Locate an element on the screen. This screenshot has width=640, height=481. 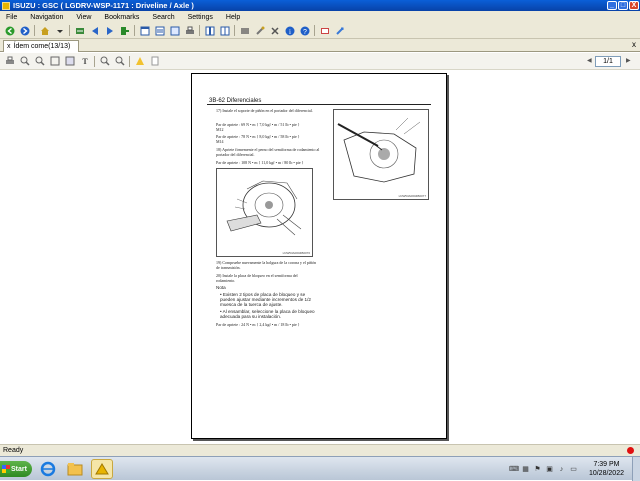
text-tool-icon: T is located at coordinates (84, 61).